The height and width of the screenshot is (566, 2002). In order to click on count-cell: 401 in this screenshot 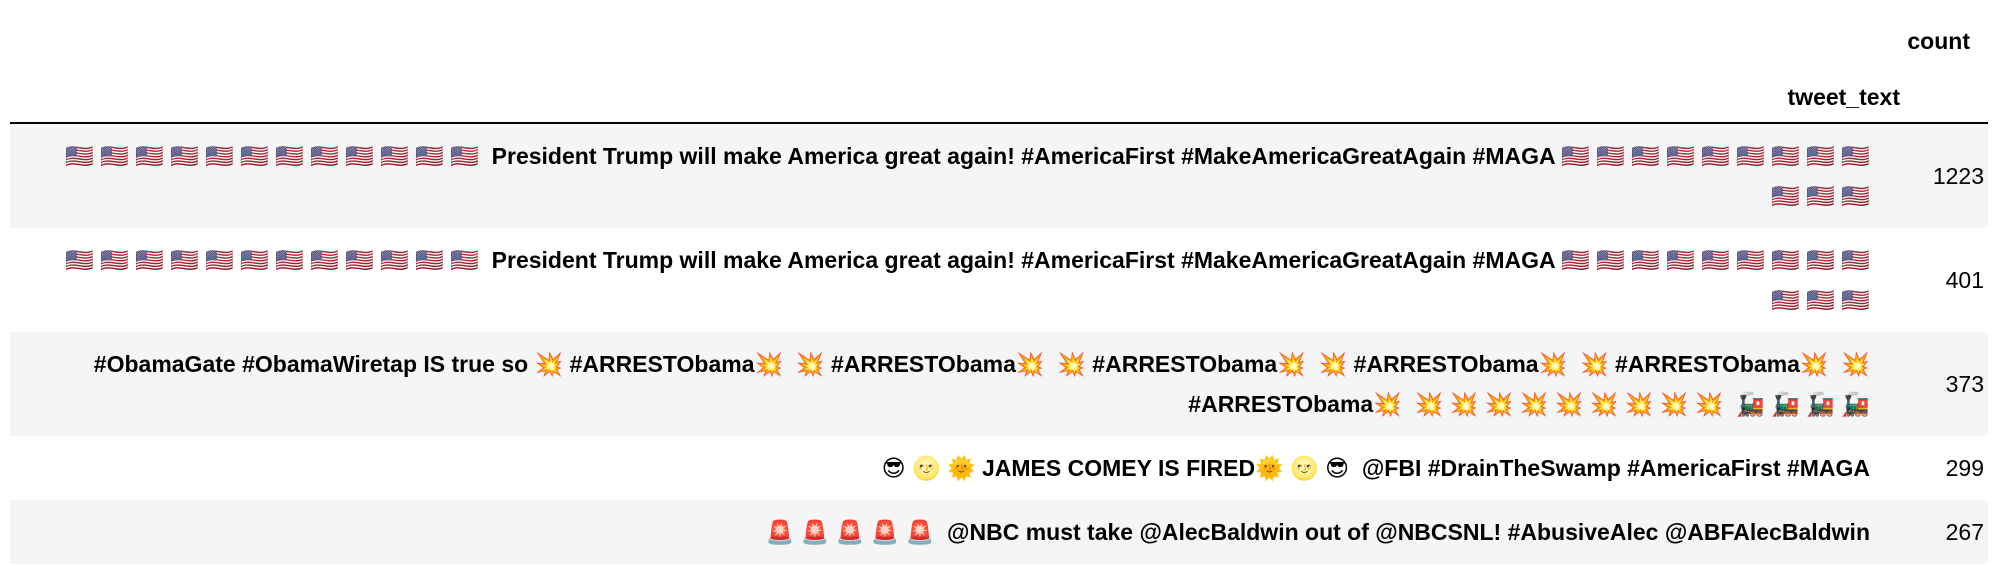, I will do `click(1964, 280)`.